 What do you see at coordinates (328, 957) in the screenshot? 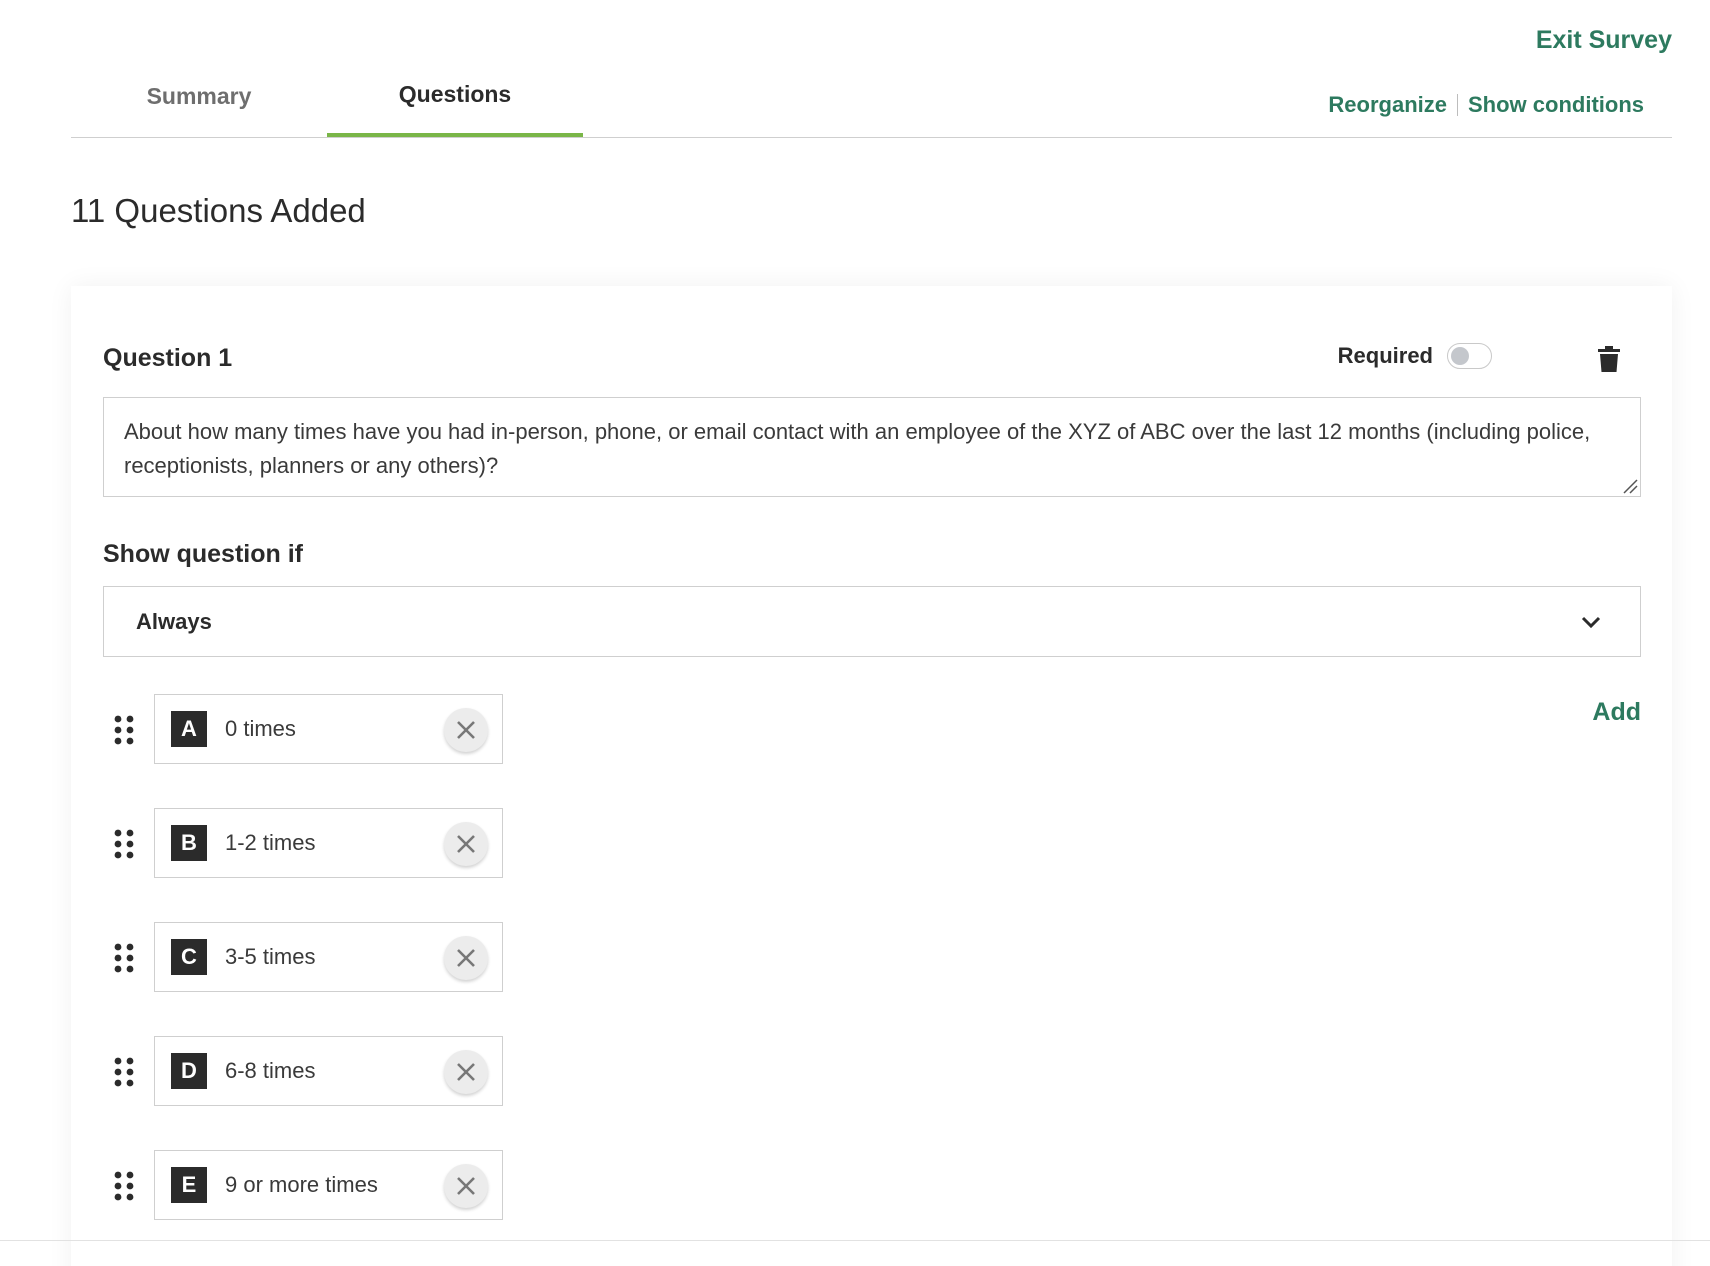
I see `answer-input-box: C 3-5 times` at bounding box center [328, 957].